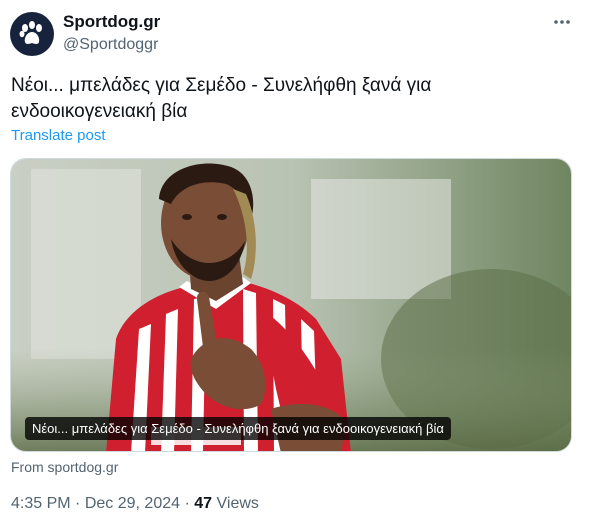  Describe the element at coordinates (110, 45) in the screenshot. I see `author-handle: @Sportdoggr` at that location.